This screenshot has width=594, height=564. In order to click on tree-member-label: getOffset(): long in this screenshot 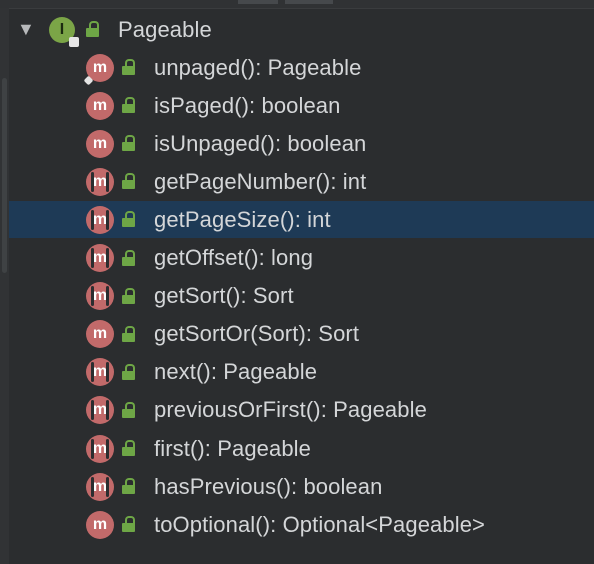, I will do `click(234, 257)`.